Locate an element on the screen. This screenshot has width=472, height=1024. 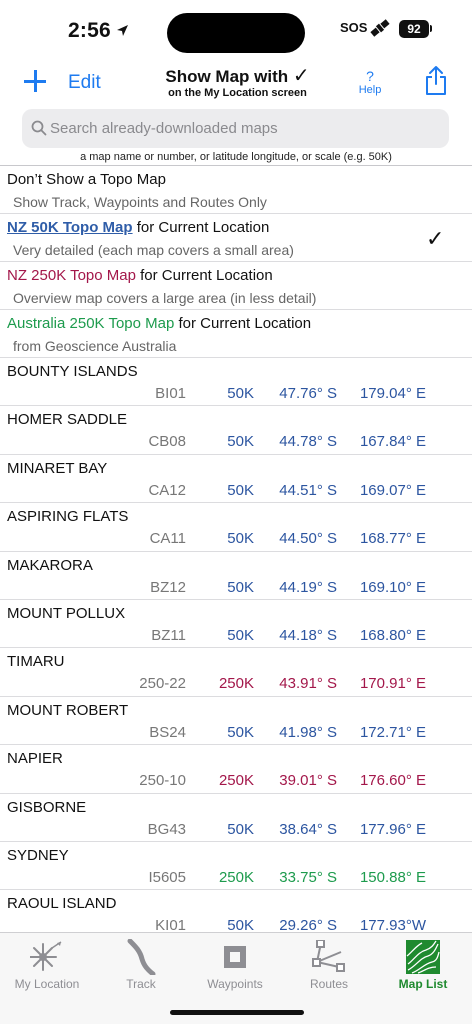
title-check-icon: ✓ is located at coordinates (301, 76).